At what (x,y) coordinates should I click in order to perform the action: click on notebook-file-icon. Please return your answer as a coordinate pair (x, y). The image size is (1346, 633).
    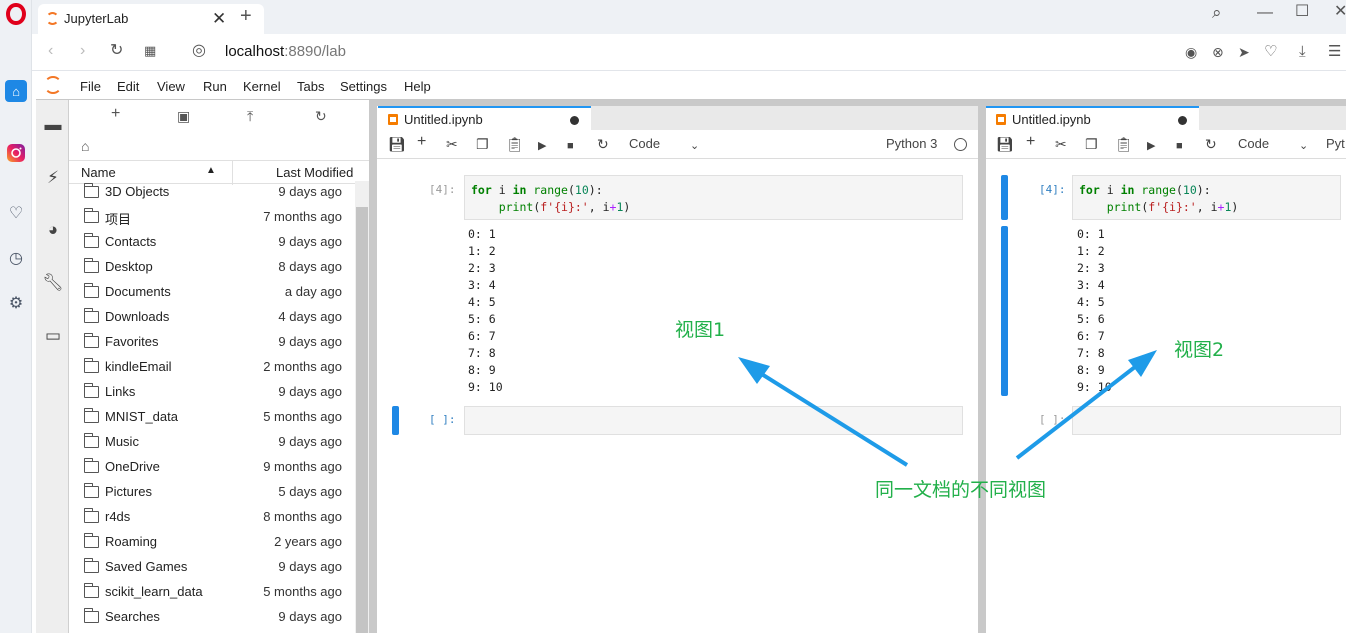
    Looking at the image, I should click on (393, 119).